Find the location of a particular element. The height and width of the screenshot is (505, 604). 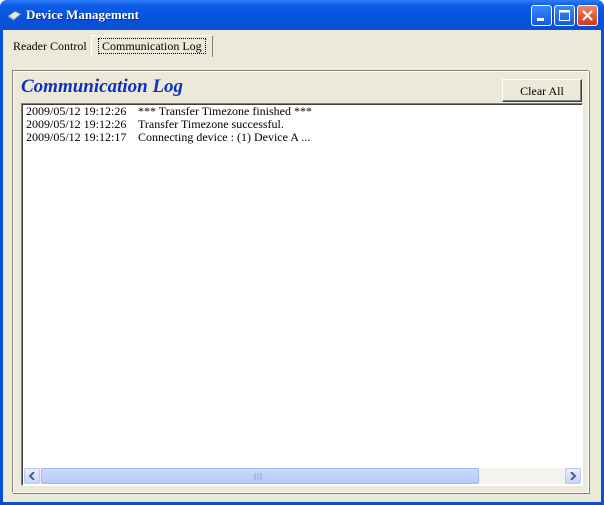

maximize-button is located at coordinates (564, 15).